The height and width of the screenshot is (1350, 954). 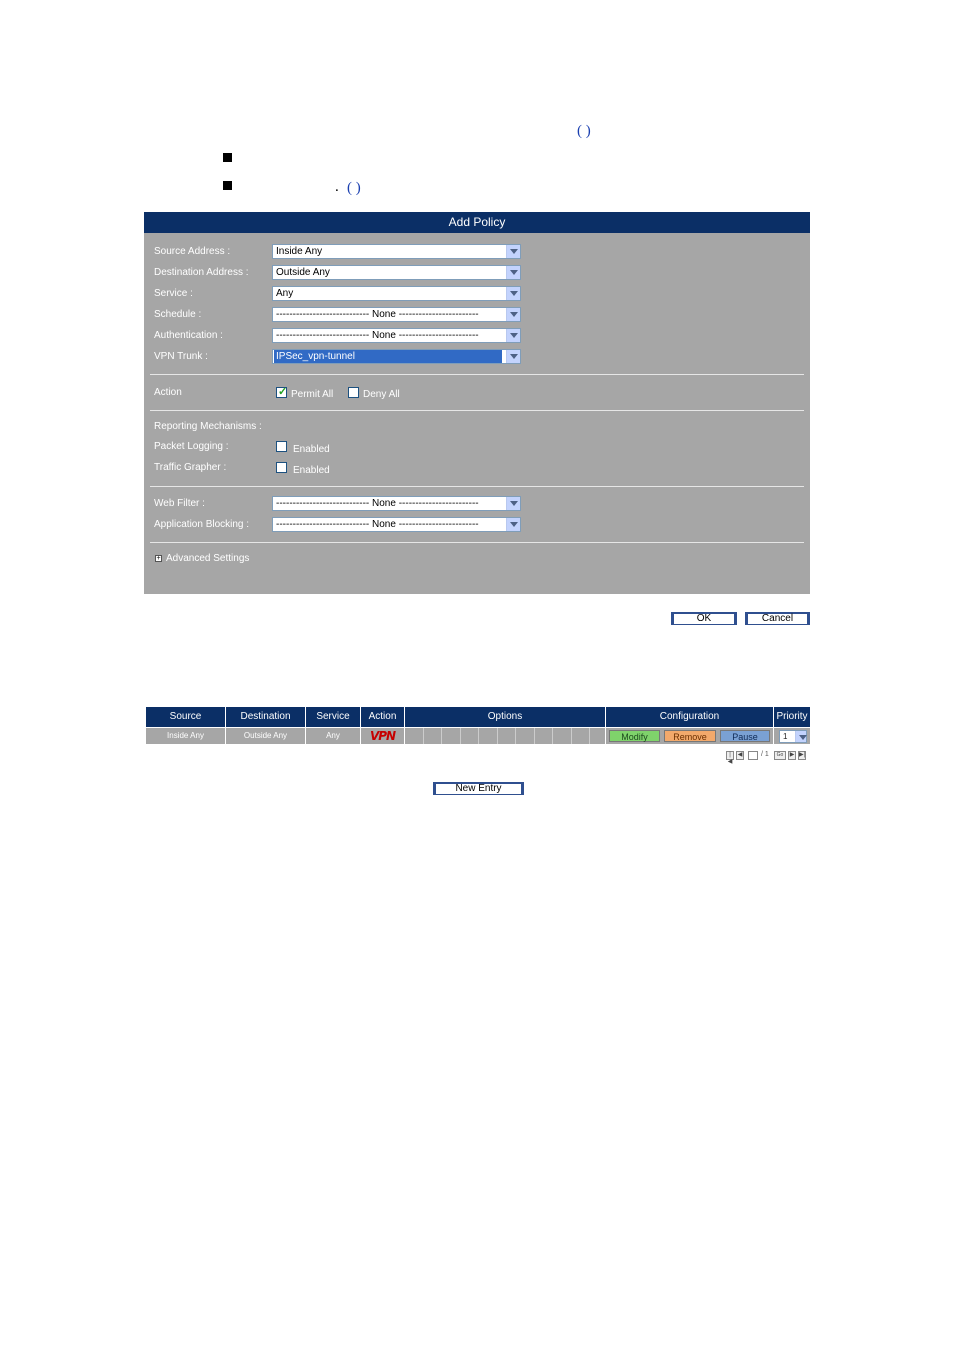 I want to click on packet-logging-checkbox, so click(x=281, y=446).